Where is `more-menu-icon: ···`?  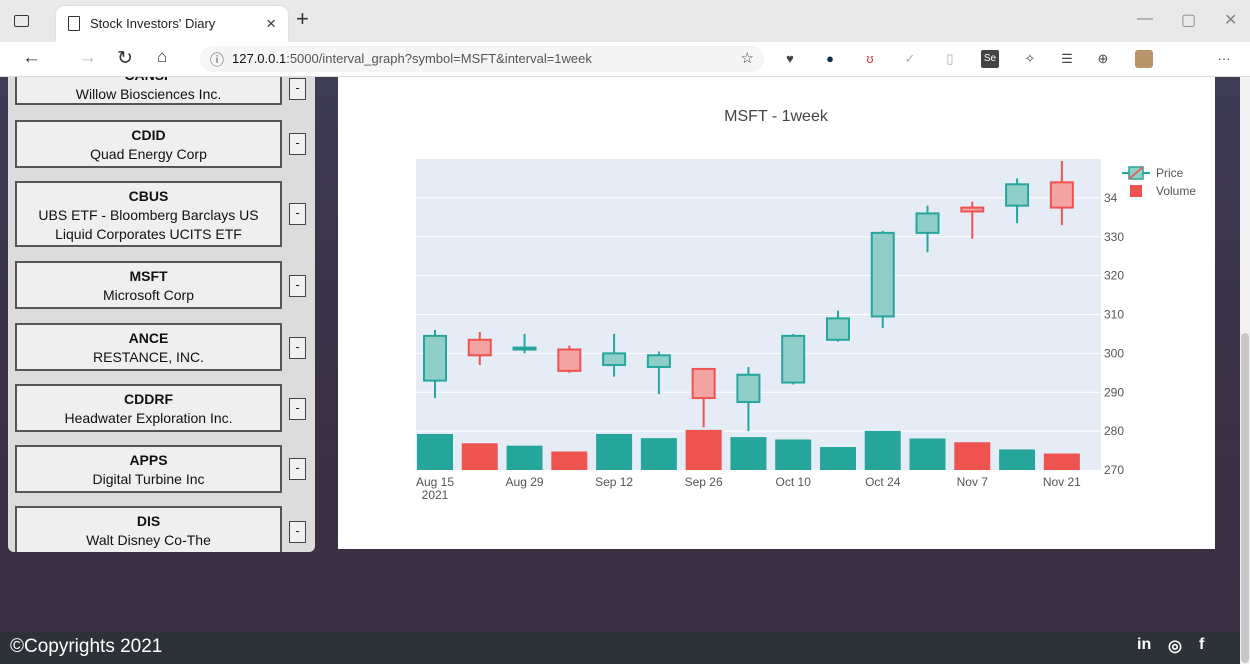
more-menu-icon: ··· is located at coordinates (1224, 59).